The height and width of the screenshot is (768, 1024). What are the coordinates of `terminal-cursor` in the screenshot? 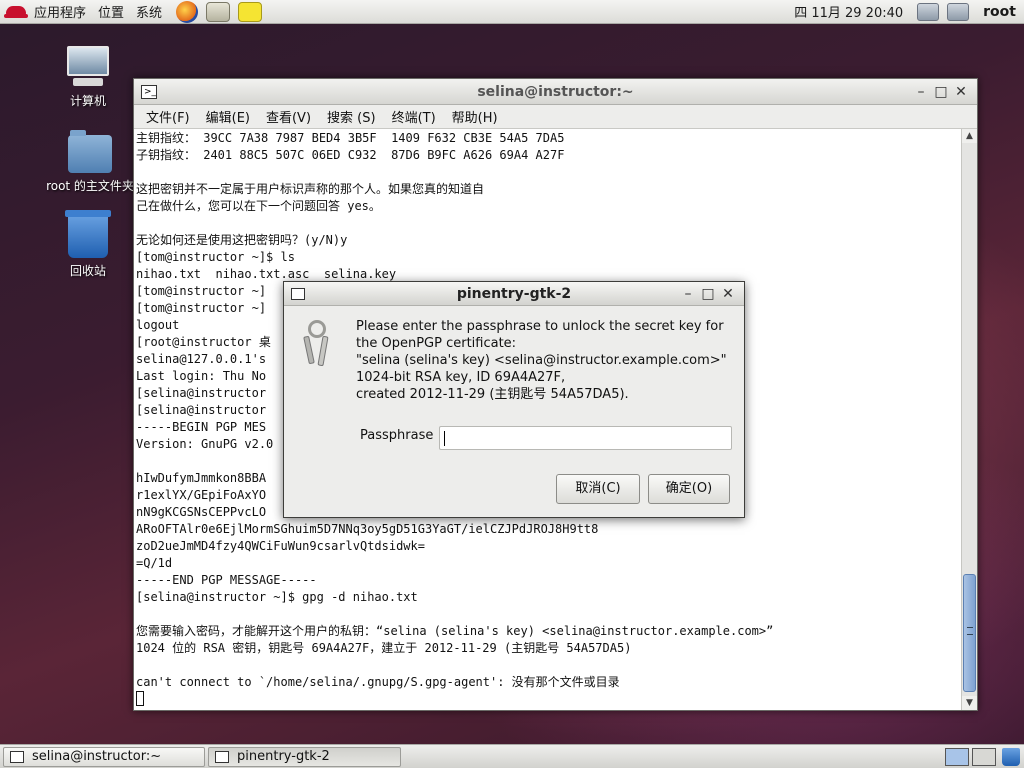 It's located at (140, 698).